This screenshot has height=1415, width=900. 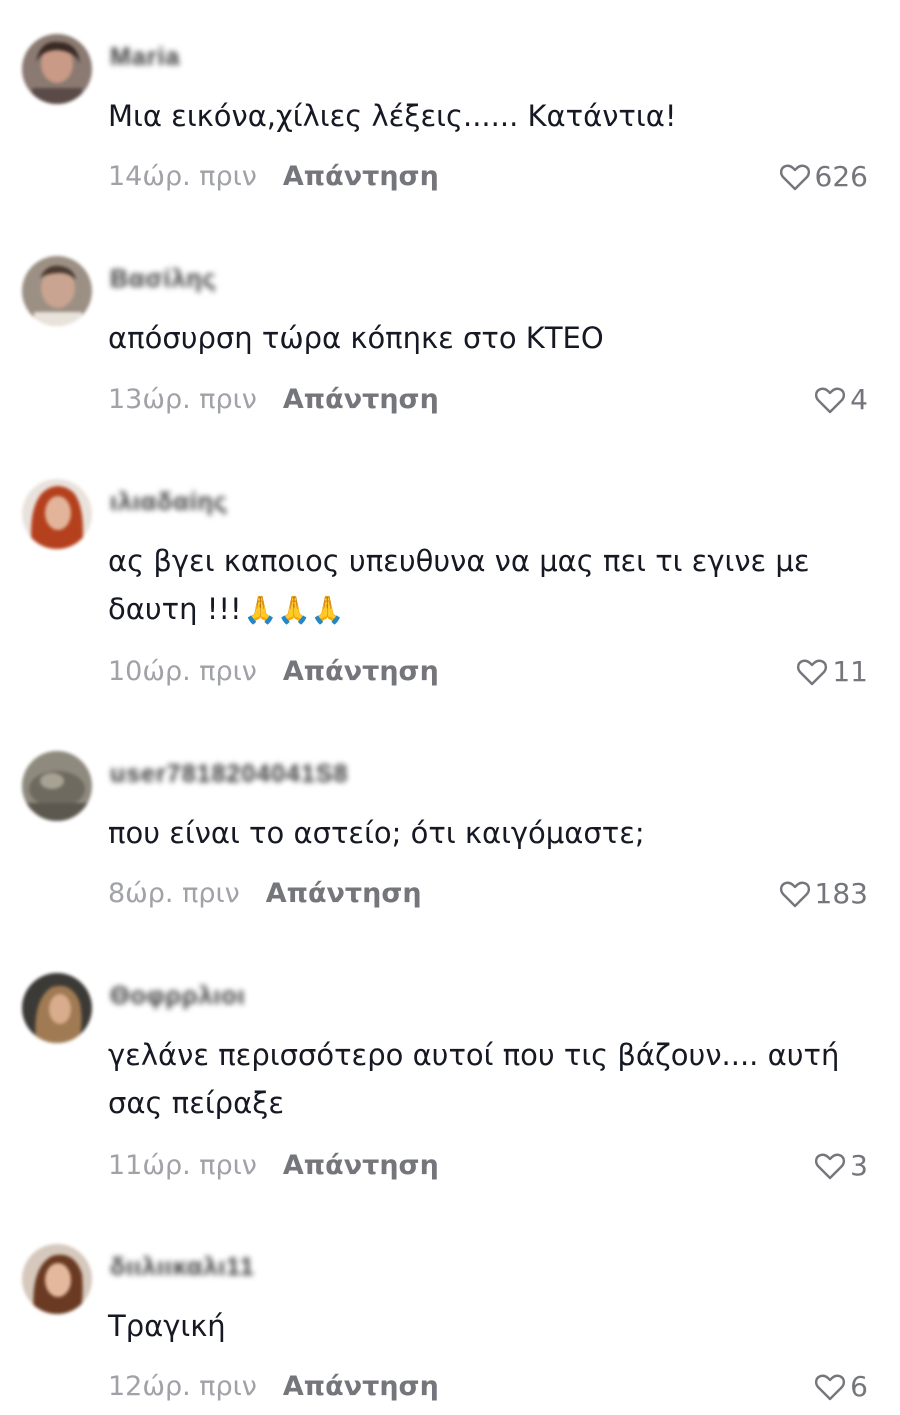 I want to click on like-count: 3, so click(x=859, y=1165).